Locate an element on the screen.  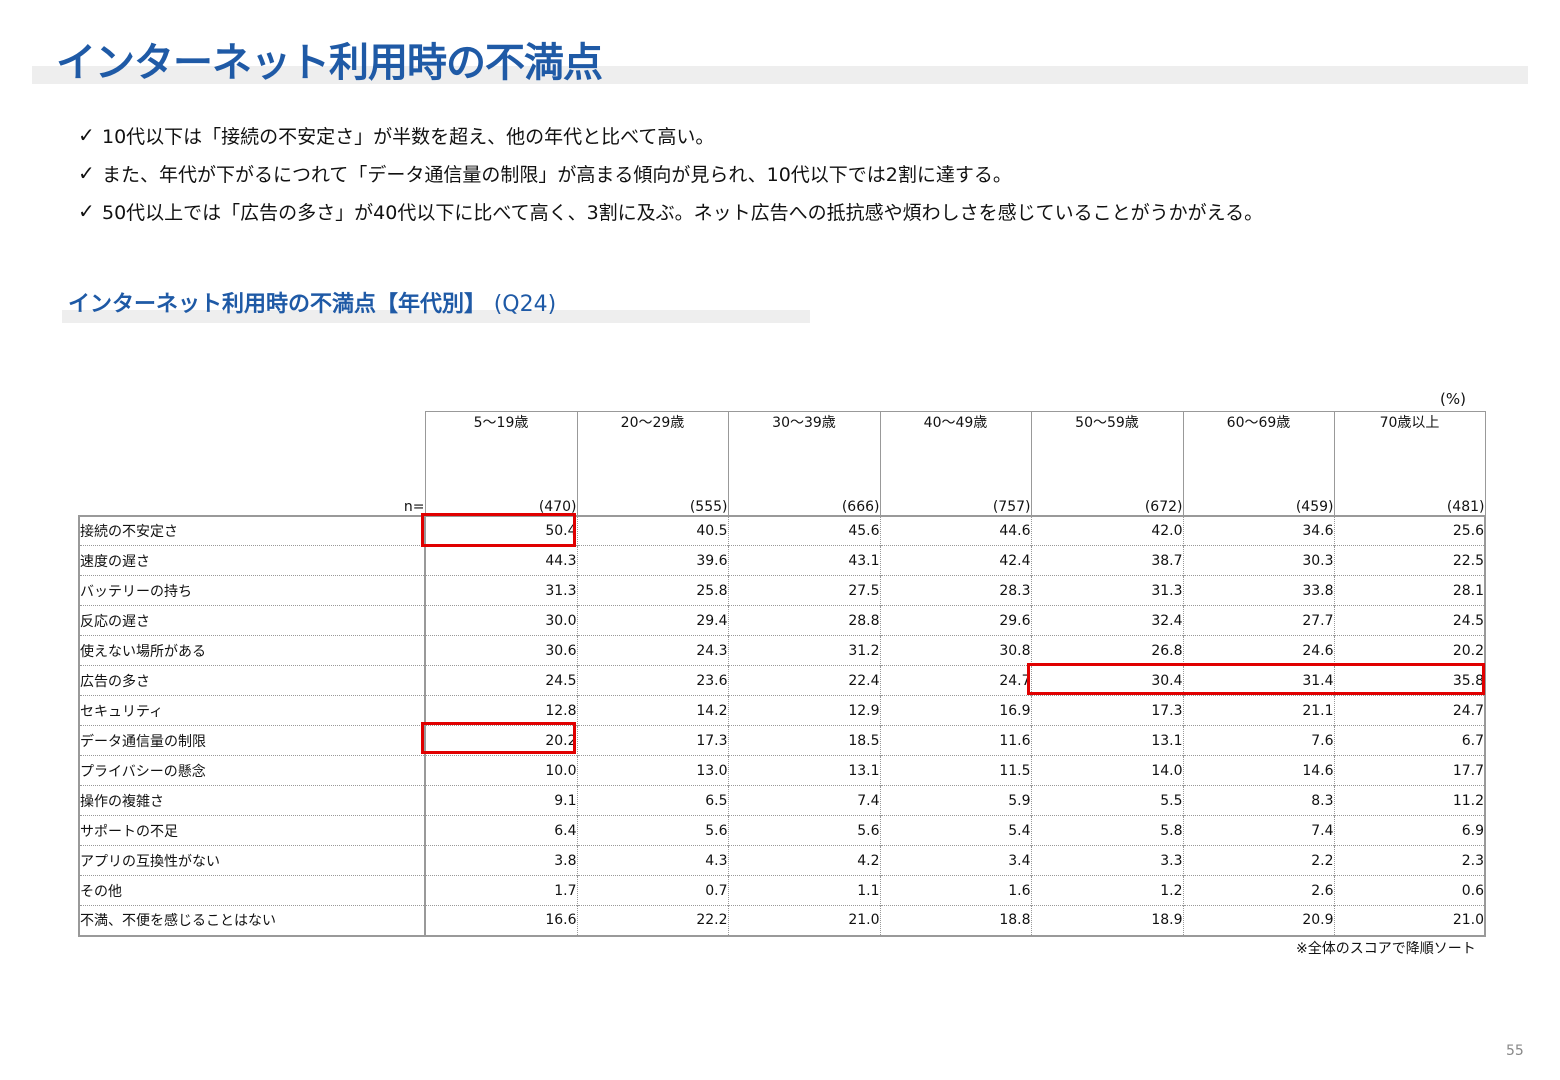
table-cell: 22.5 is located at coordinates (1409, 560).